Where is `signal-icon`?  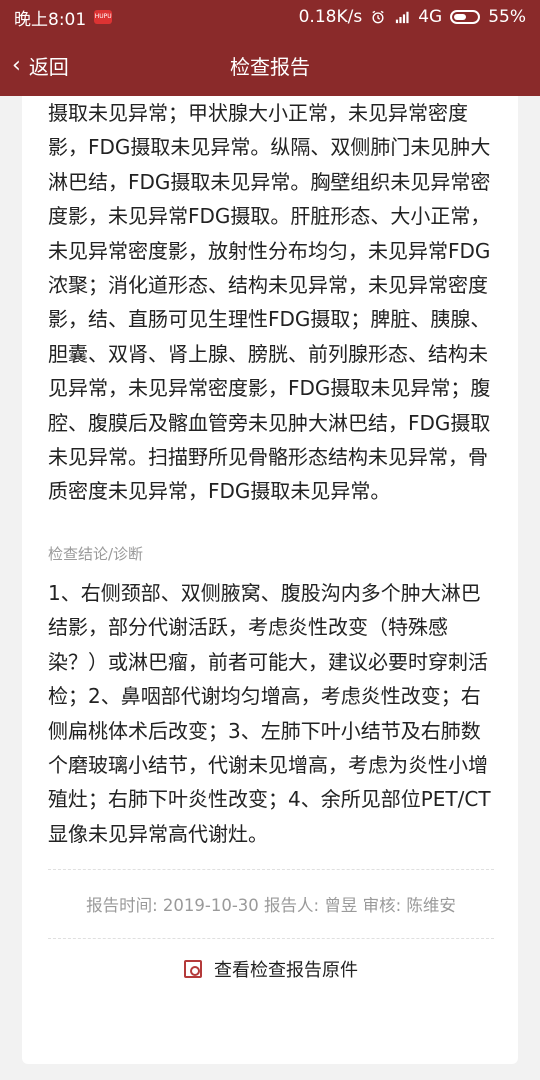 signal-icon is located at coordinates (402, 17).